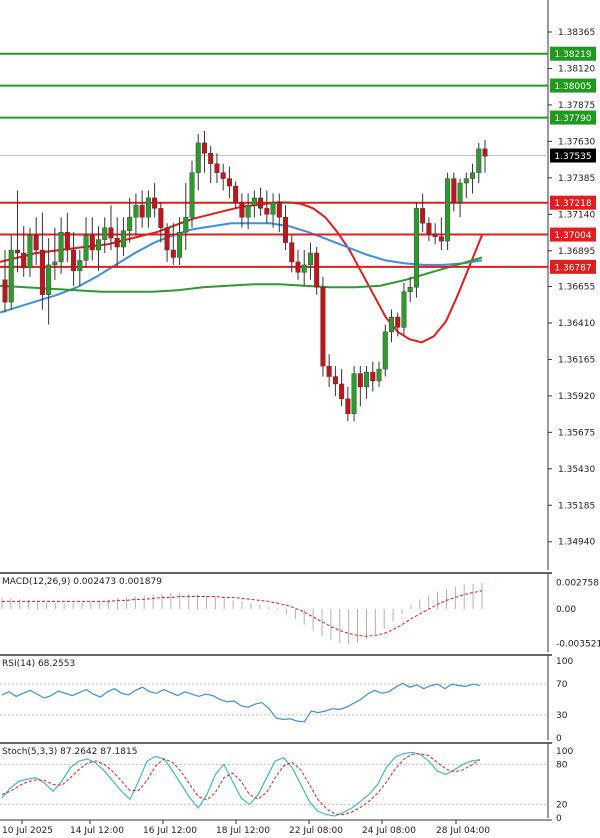 The width and height of the screenshot is (600, 838). What do you see at coordinates (576, 215) in the screenshot?
I see `price-tick-label: 1.37140` at bounding box center [576, 215].